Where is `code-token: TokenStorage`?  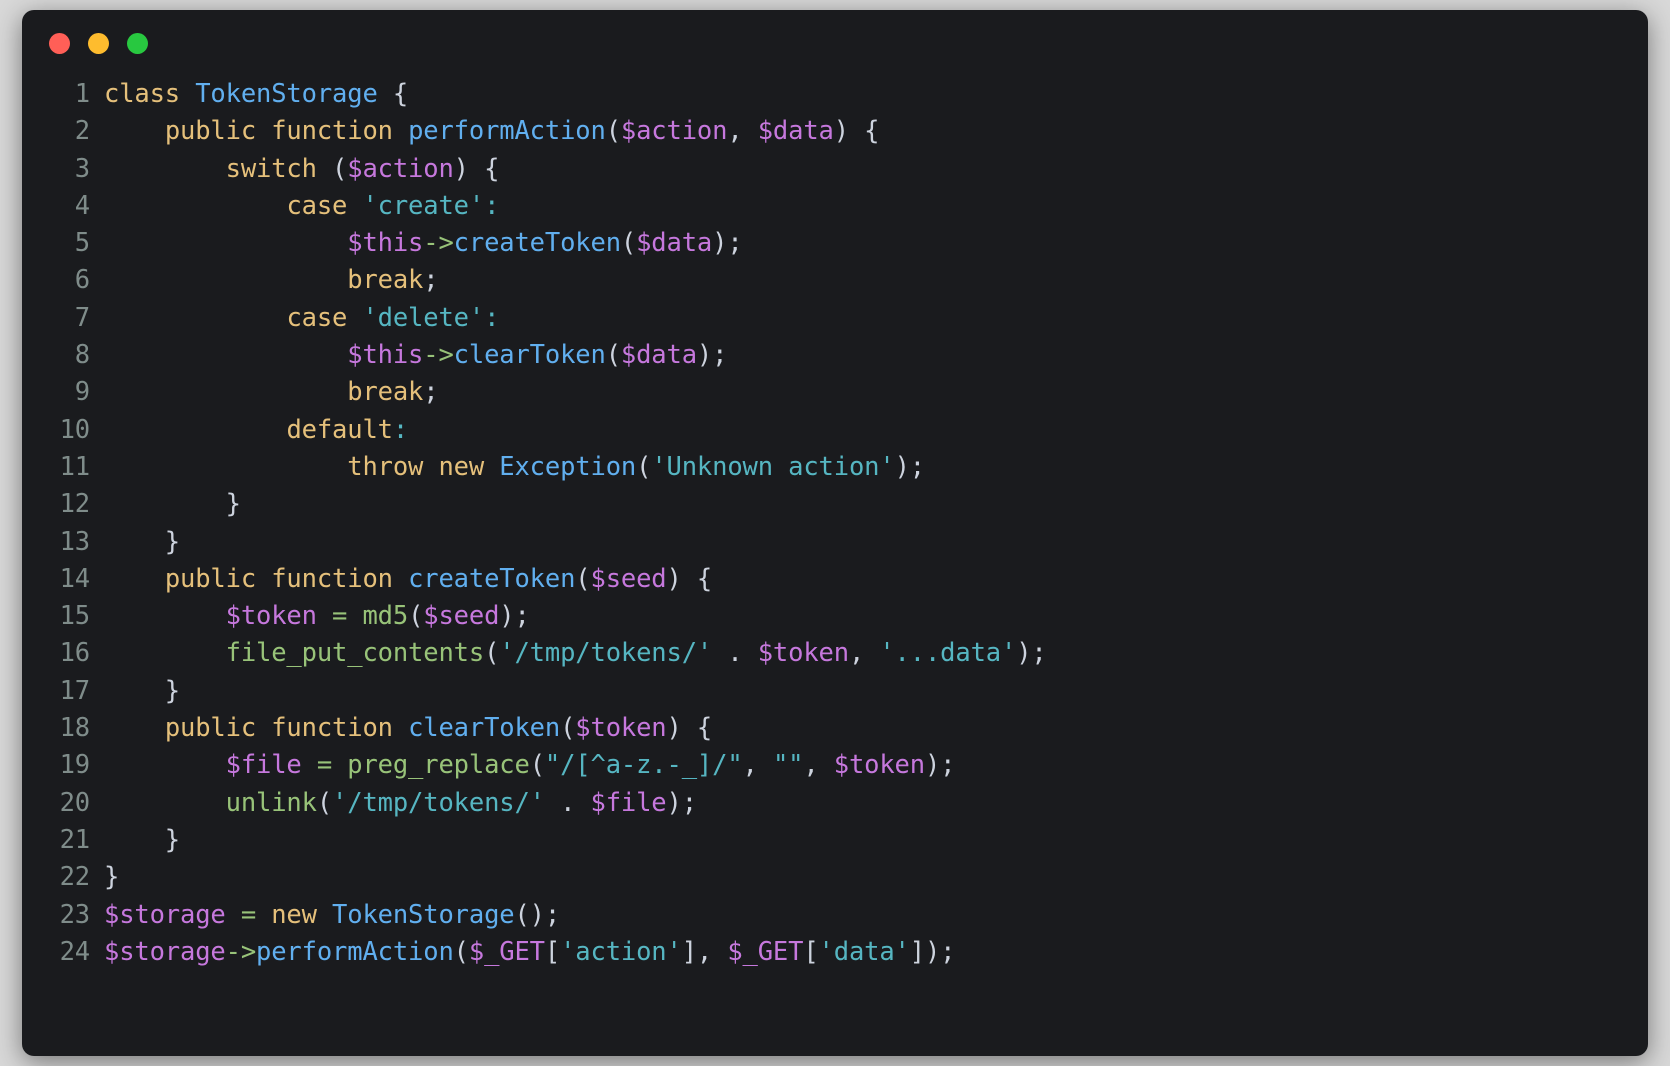
code-token: TokenStorage is located at coordinates (286, 94).